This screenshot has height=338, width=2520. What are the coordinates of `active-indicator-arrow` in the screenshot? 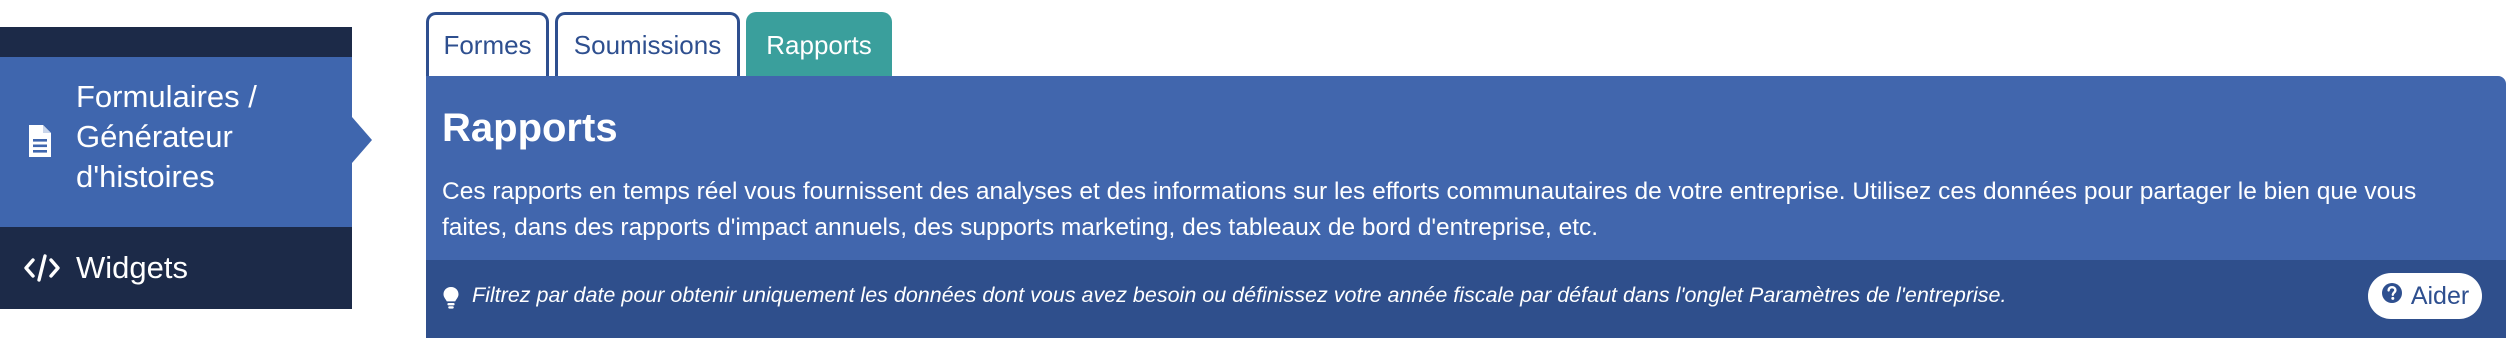 It's located at (362, 140).